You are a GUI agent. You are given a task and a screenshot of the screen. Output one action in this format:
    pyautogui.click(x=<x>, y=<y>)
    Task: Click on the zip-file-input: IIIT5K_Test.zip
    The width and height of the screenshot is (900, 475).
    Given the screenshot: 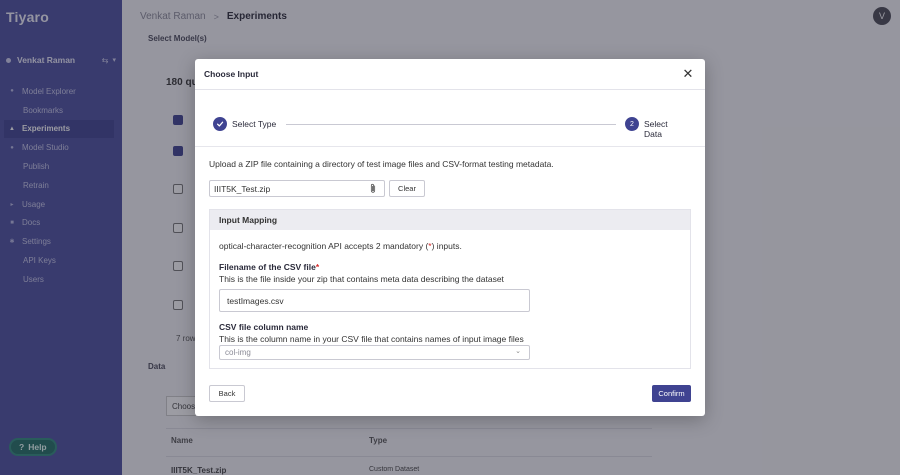 What is the action you would take?
    pyautogui.click(x=297, y=188)
    